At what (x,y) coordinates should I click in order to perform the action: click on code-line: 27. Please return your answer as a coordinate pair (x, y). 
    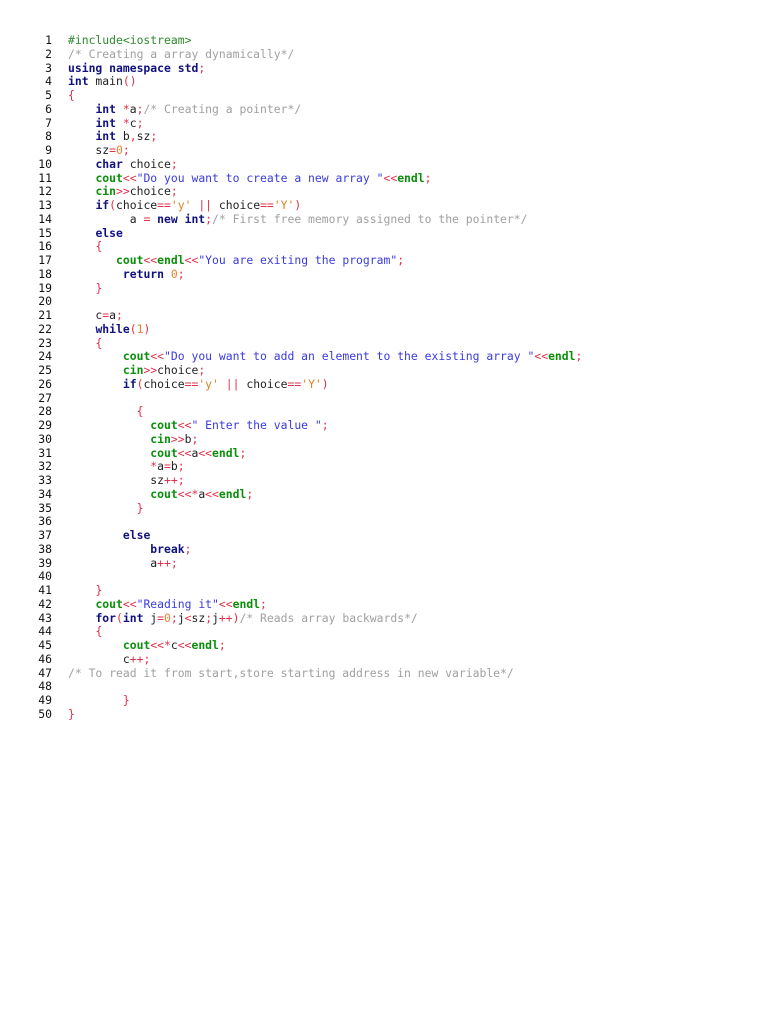
    Looking at the image, I should click on (395, 398).